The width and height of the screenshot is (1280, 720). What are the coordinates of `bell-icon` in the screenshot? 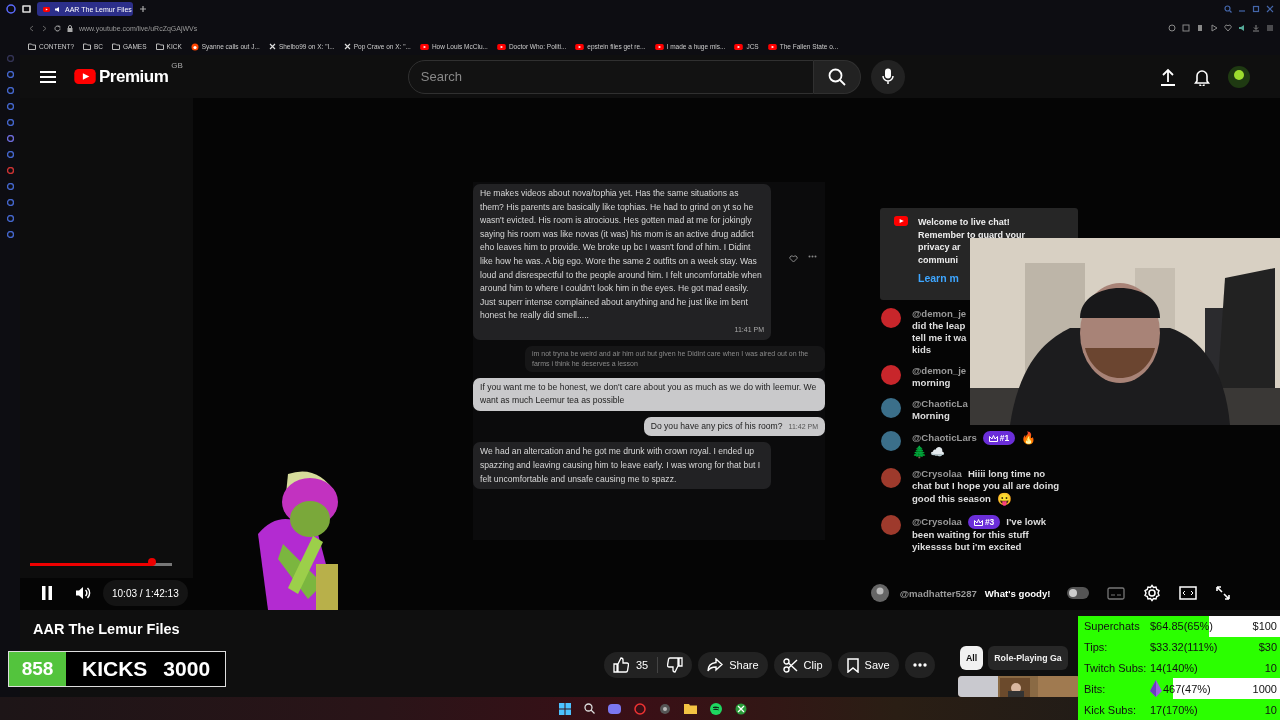 It's located at (1202, 76).